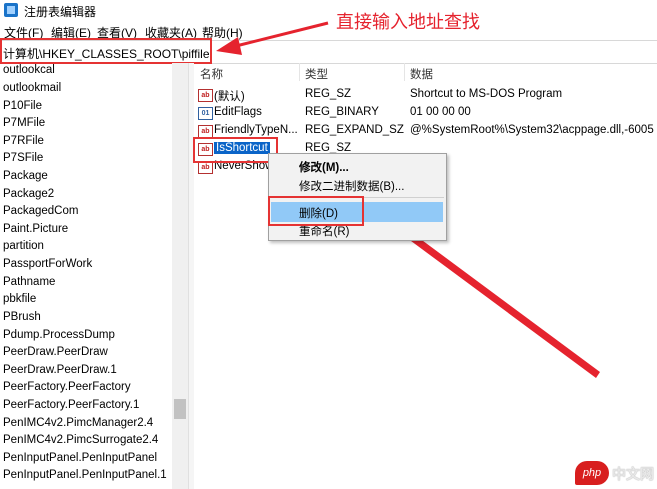  Describe the element at coordinates (60, 370) in the screenshot. I see `tree-item: PeerDraw.PeerDraw.1` at that location.